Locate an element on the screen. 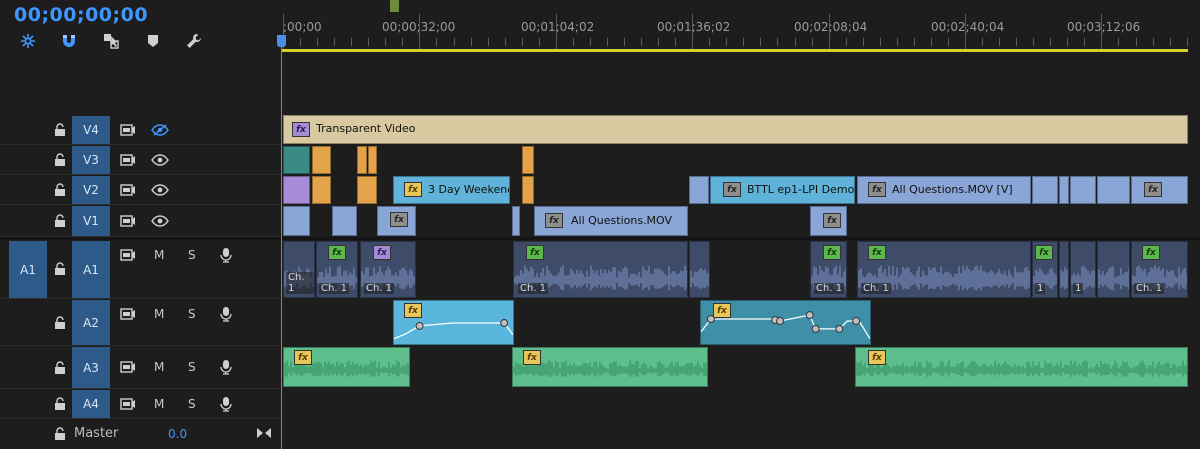 The width and height of the screenshot is (1200, 449). track-target-a4: A4 is located at coordinates (91, 404).